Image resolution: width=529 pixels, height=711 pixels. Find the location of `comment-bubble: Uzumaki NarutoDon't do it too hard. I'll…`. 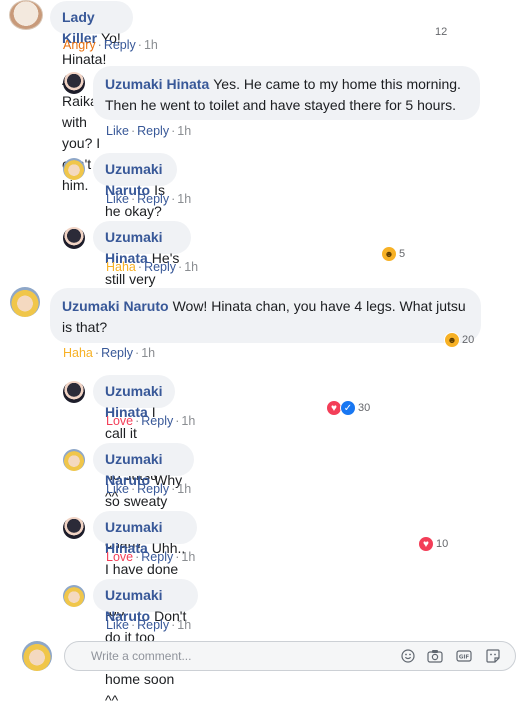

comment-bubble: Uzumaki NarutoDon't do it too hard. I'll… is located at coordinates (146, 643).